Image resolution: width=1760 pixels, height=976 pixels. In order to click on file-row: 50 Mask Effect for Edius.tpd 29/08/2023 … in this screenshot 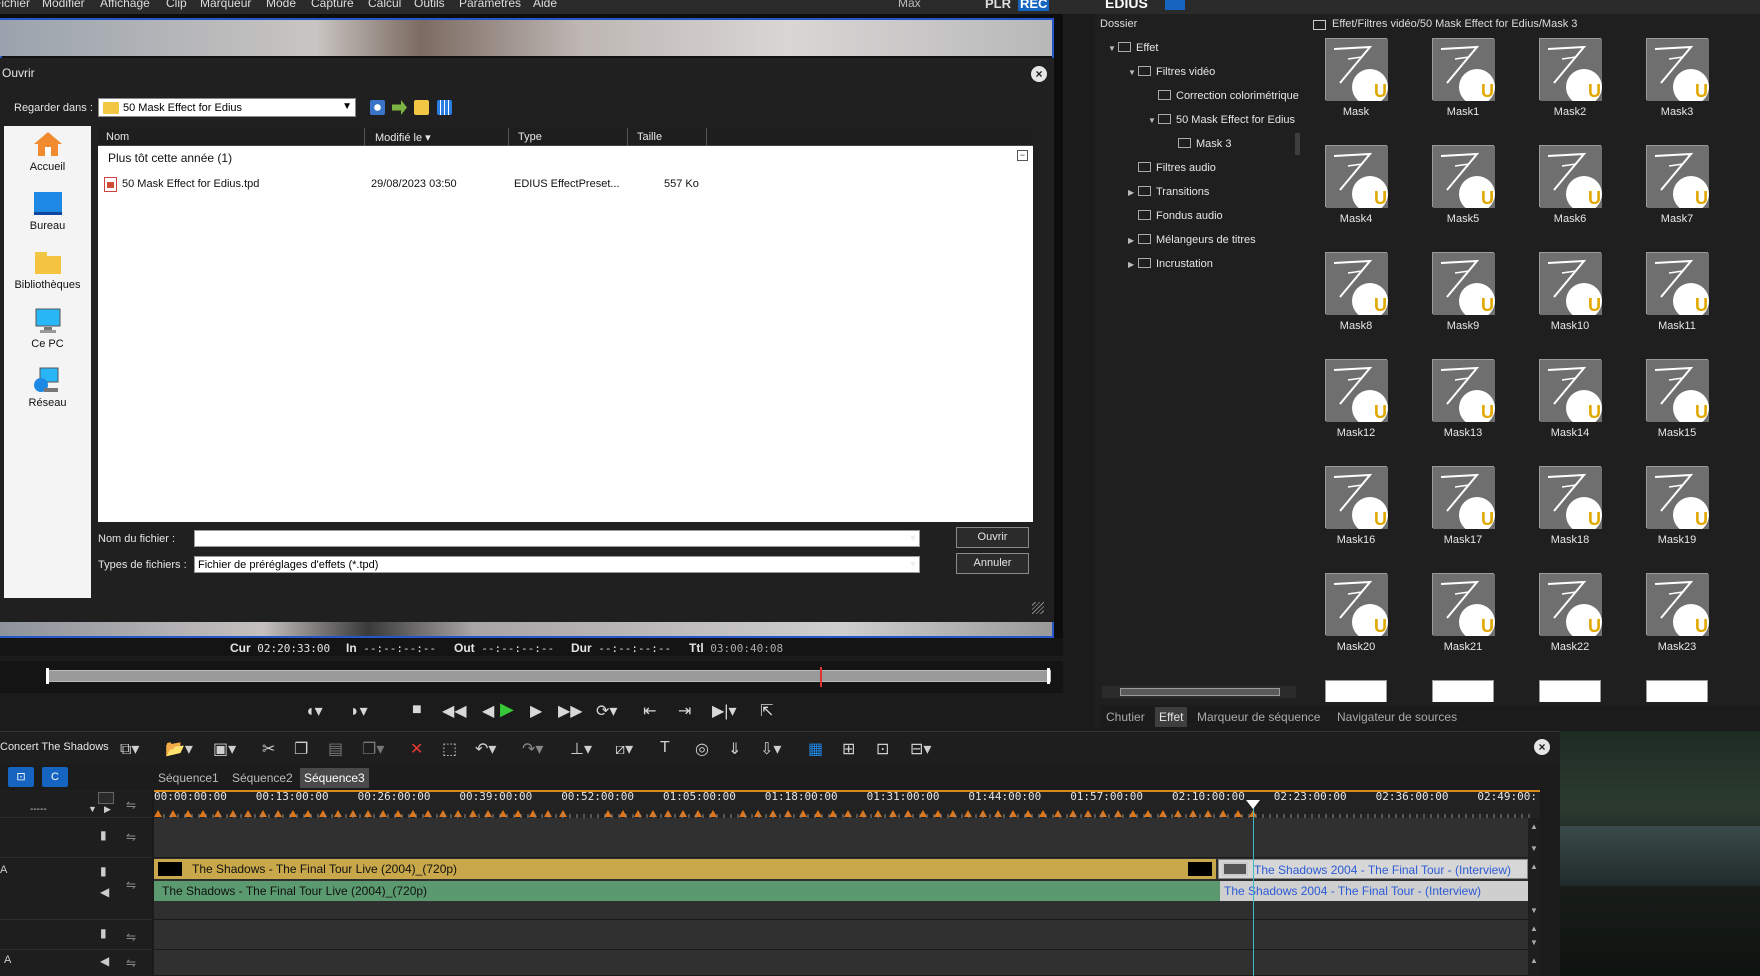, I will do `click(429, 185)`.